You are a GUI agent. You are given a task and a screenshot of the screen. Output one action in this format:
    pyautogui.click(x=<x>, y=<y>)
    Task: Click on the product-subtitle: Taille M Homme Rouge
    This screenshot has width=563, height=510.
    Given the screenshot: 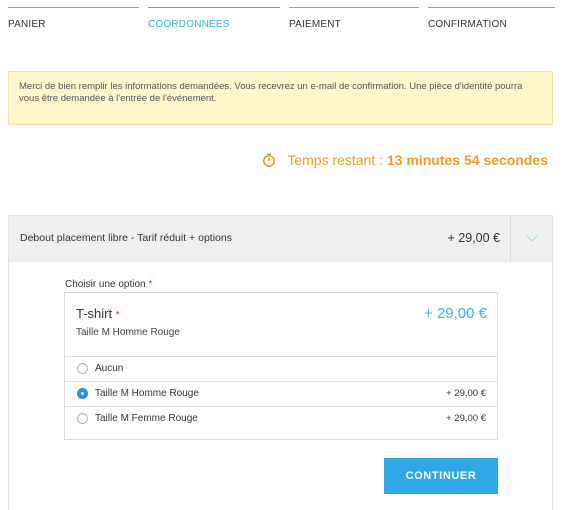 What is the action you would take?
    pyautogui.click(x=128, y=332)
    